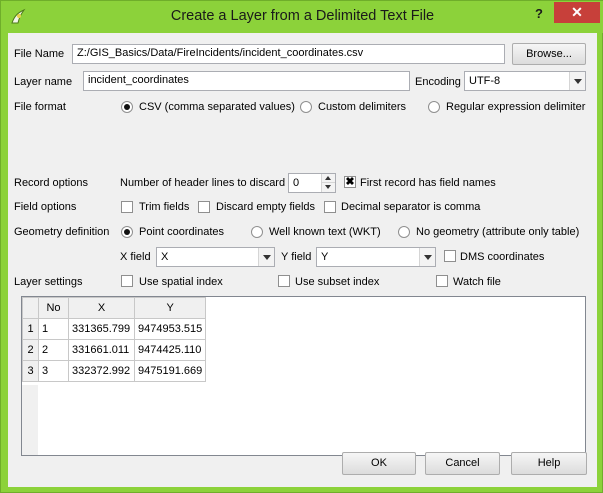 The width and height of the screenshot is (603, 493). I want to click on x-field-value: X, so click(165, 257).